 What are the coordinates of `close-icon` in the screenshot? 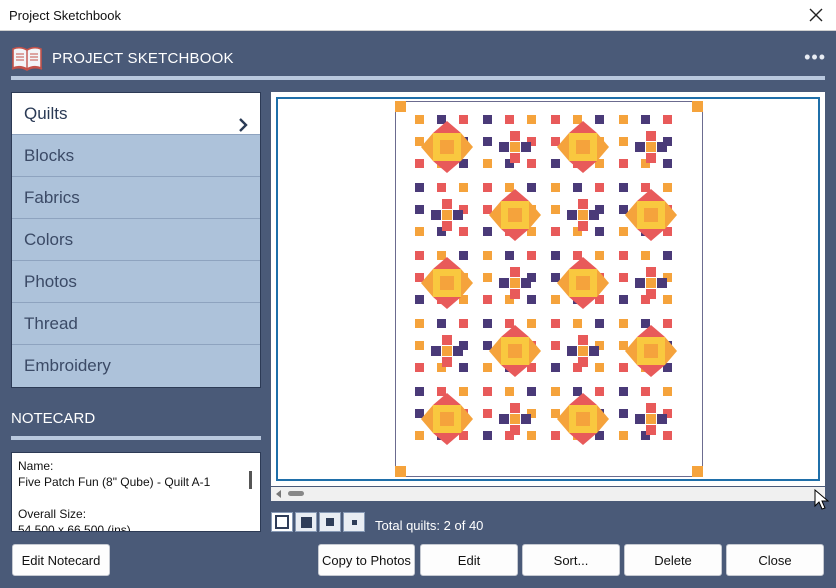 It's located at (816, 15).